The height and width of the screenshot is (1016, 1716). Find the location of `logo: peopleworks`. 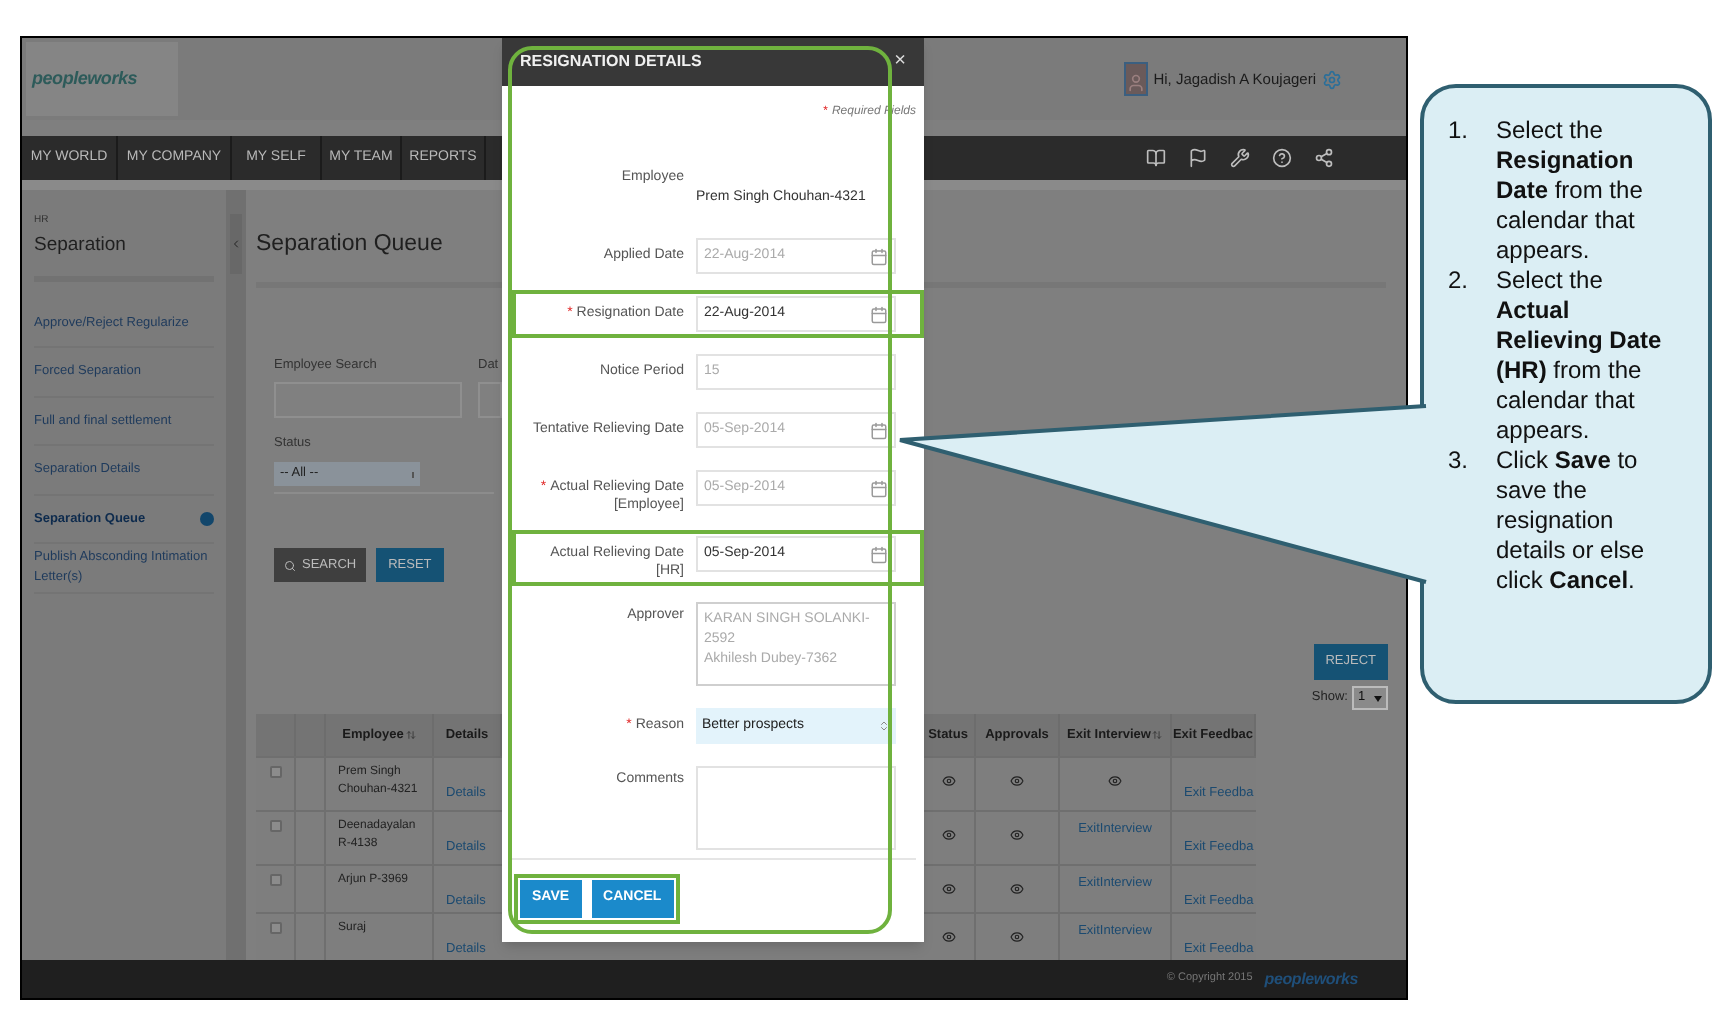

logo: peopleworks is located at coordinates (85, 78).